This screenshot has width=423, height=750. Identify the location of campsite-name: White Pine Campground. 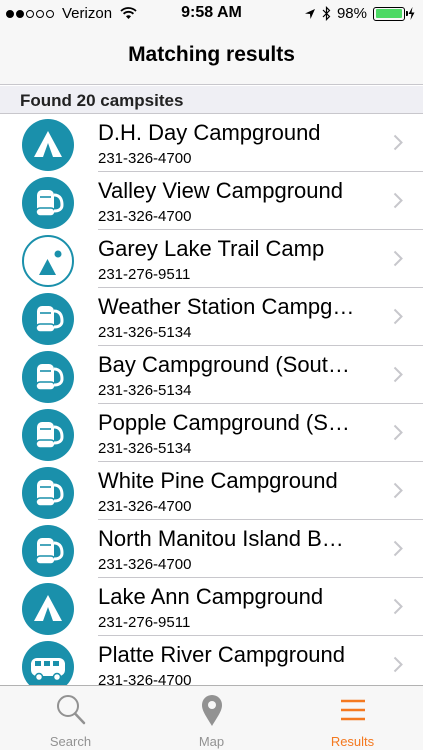
(218, 480).